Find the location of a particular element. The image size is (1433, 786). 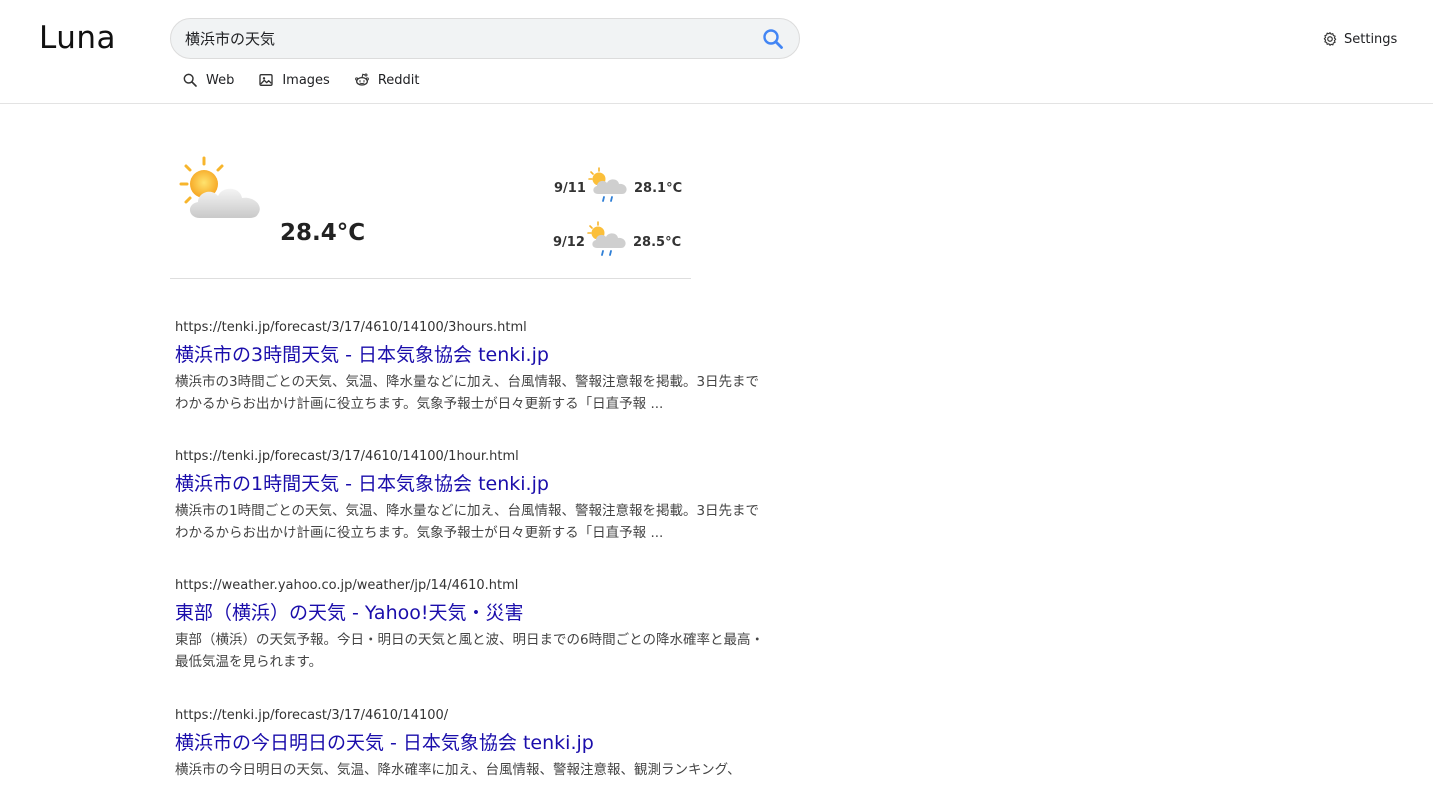

result-title-link: 横浜市の今日明日の天気 - 日本気象協会 tenki.jp is located at coordinates (475, 743).